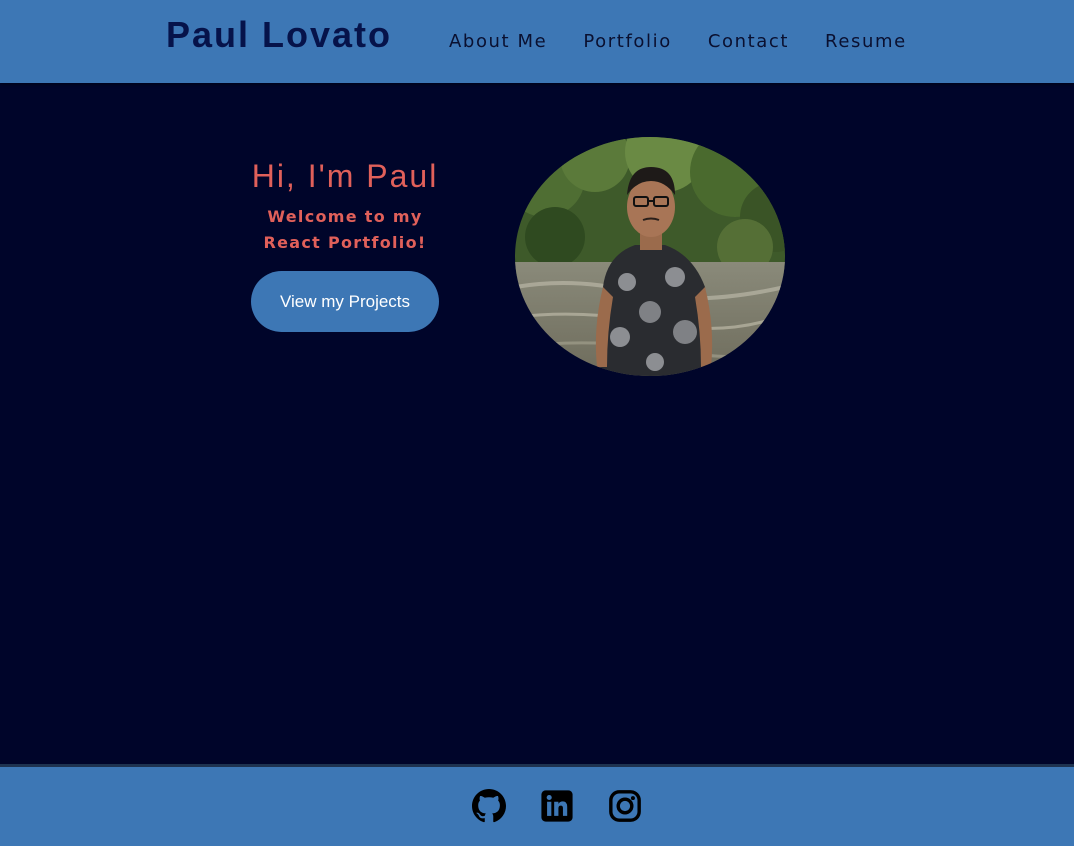 This screenshot has height=846, width=1074. Describe the element at coordinates (627, 42) in the screenshot. I see `nav-link-portfolio: Portfolio` at that location.